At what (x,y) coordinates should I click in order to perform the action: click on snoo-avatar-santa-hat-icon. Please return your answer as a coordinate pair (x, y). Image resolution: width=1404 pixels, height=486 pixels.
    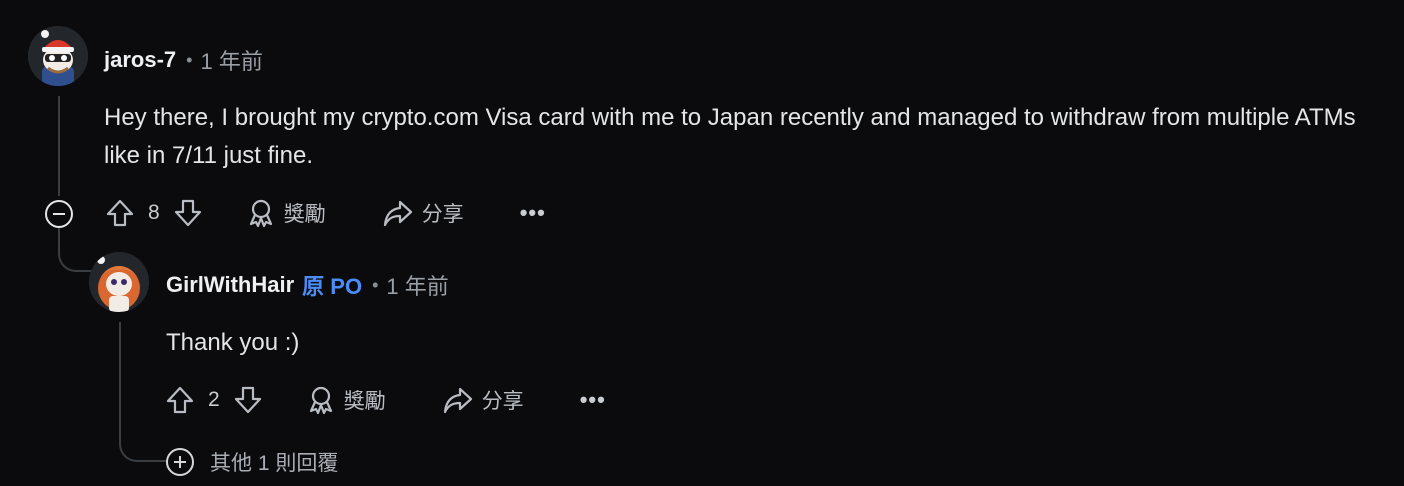
    Looking at the image, I should click on (58, 56).